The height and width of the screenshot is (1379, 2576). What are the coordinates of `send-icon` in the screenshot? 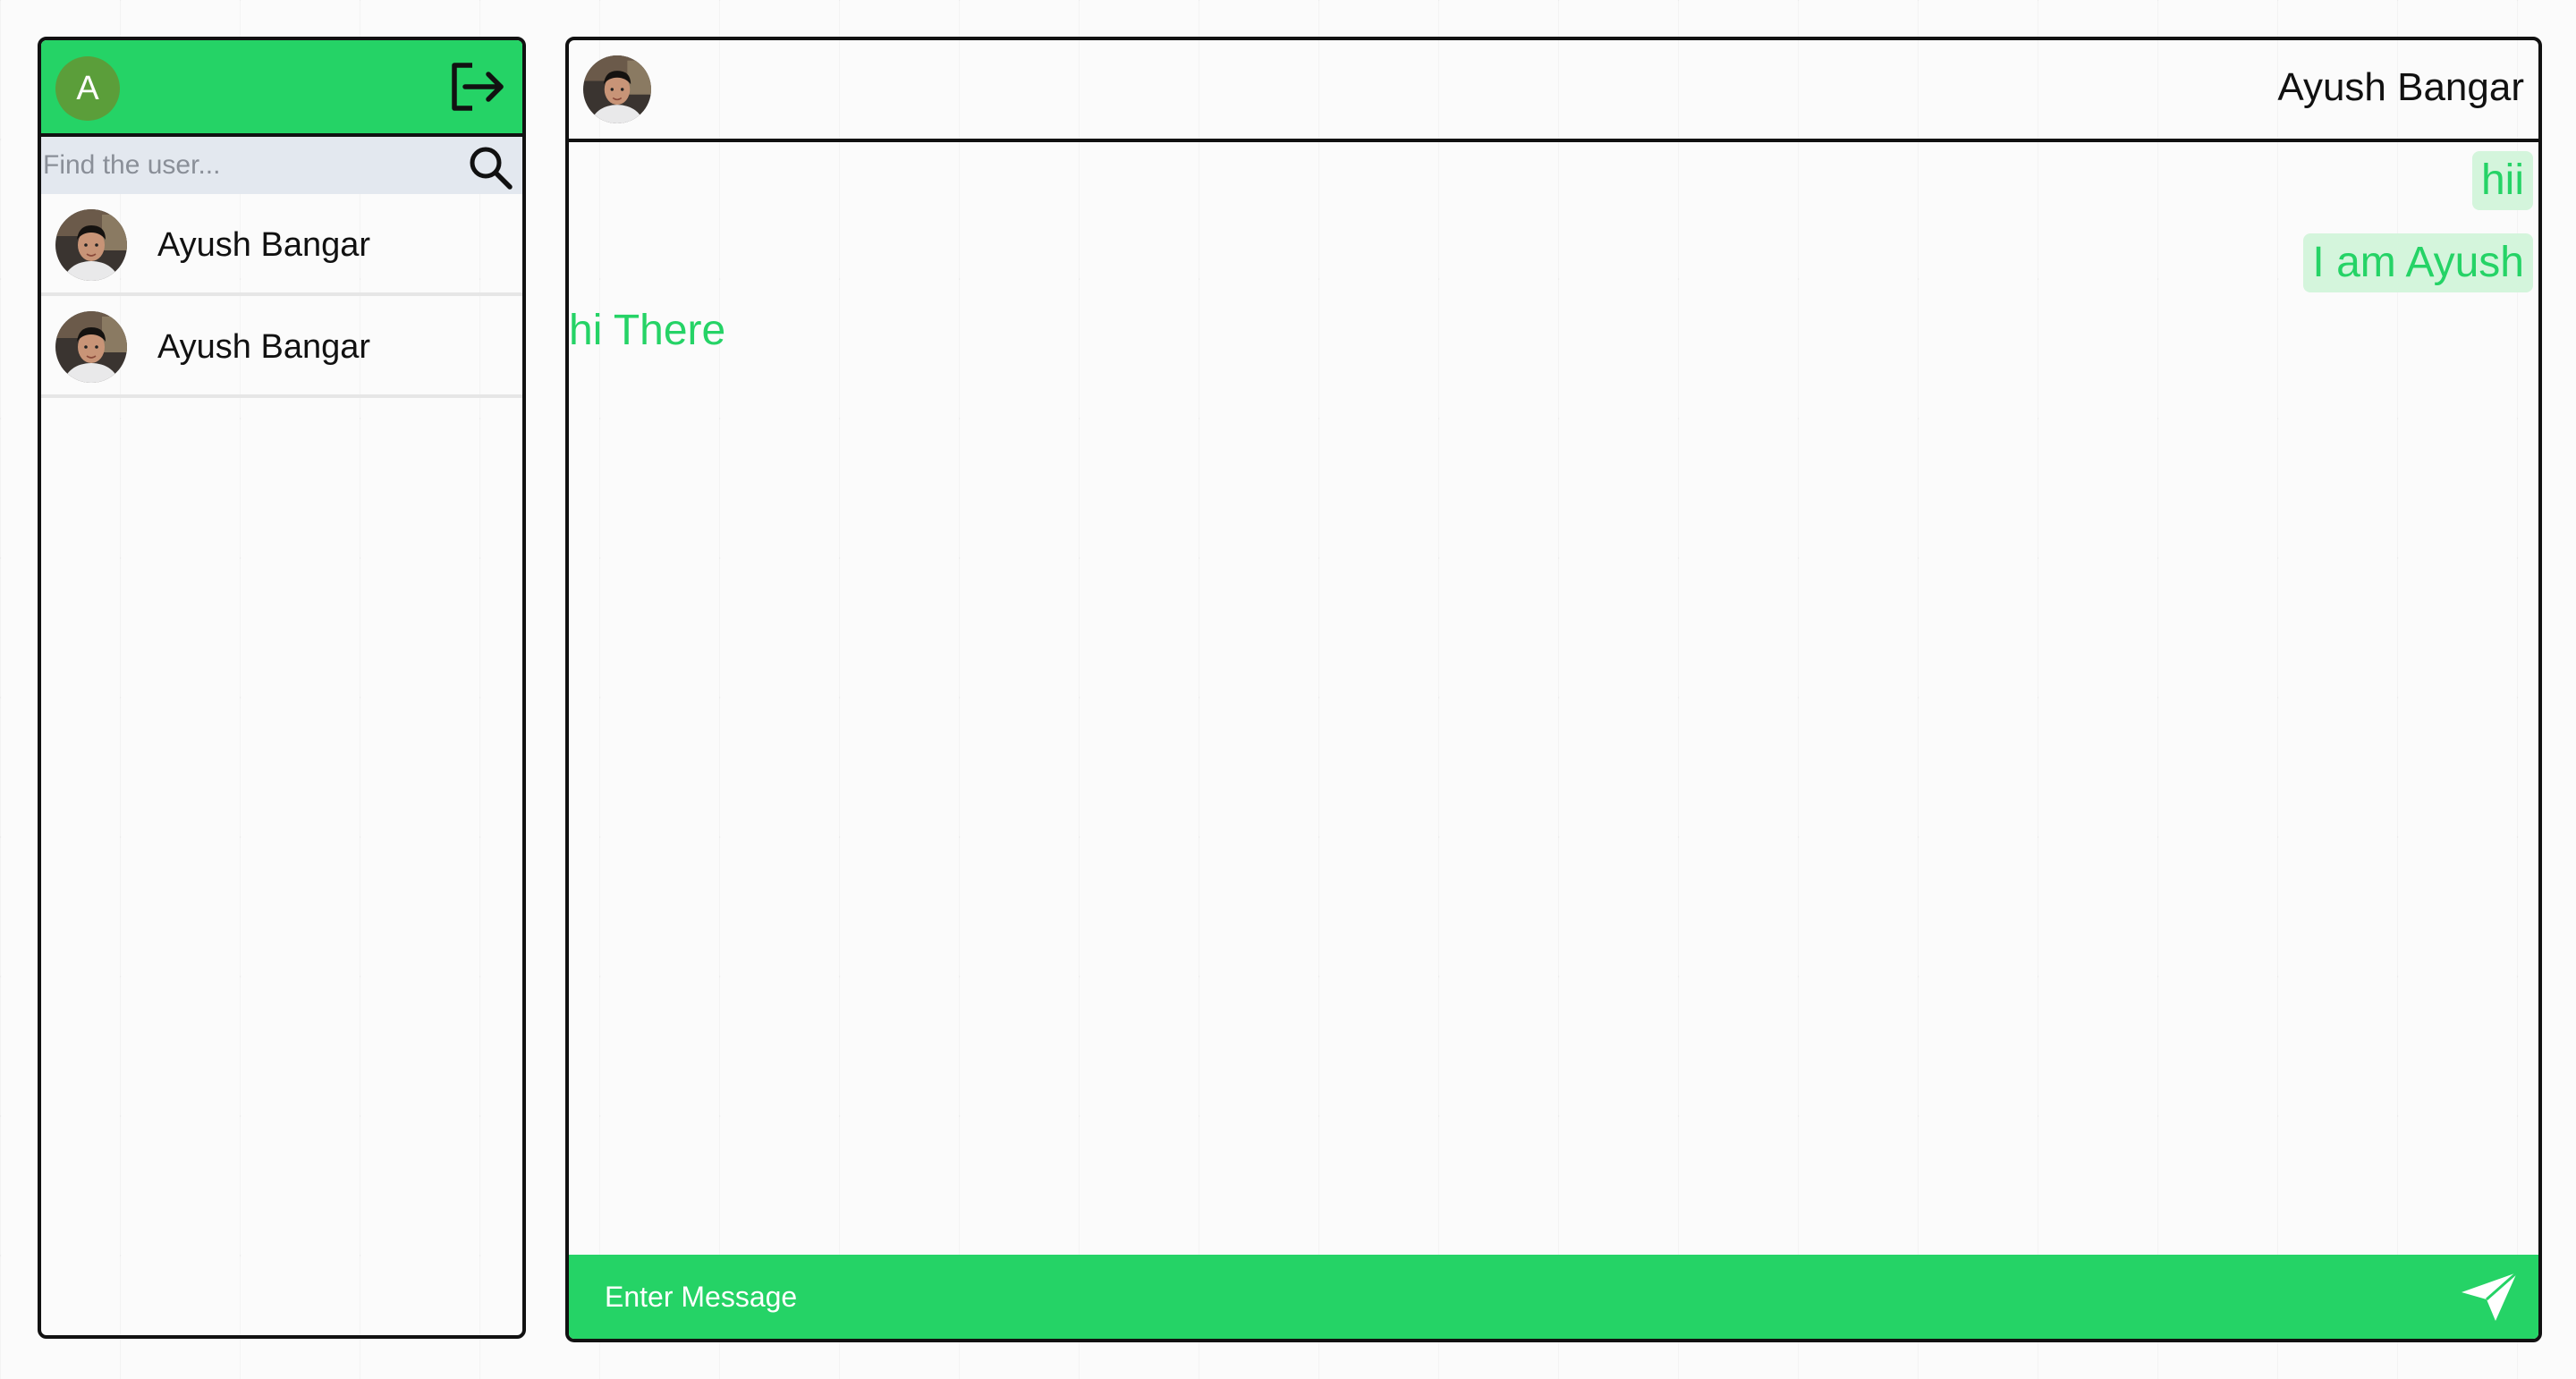 It's located at (2490, 1296).